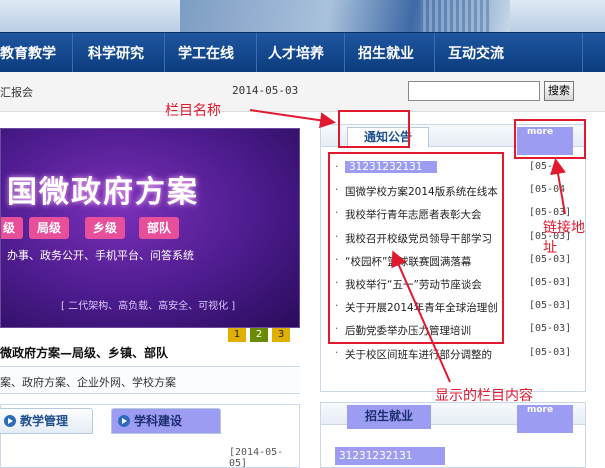 The width and height of the screenshot is (605, 468). Describe the element at coordinates (545, 419) in the screenshot. I see `admissions-more-link: more` at that location.